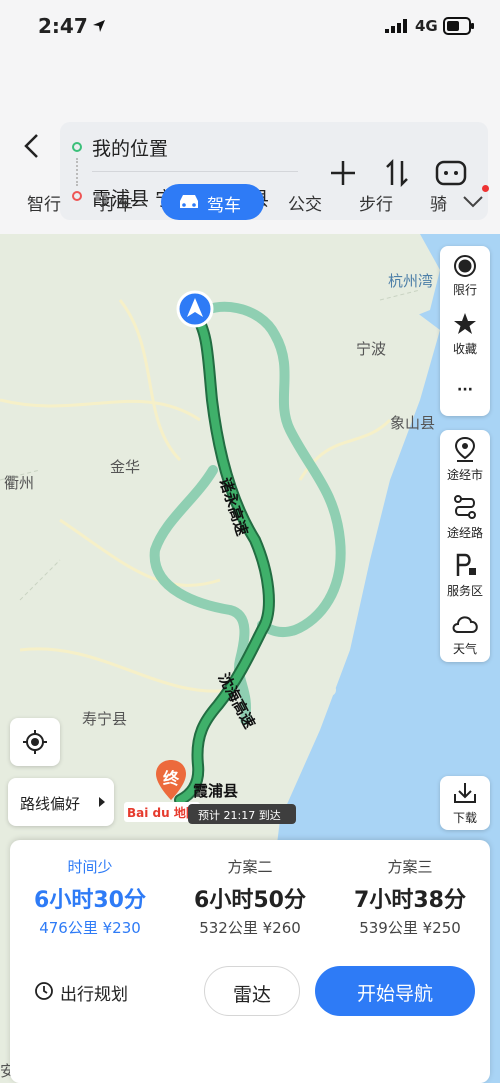 Image resolution: width=500 pixels, height=1083 pixels. I want to click on service-area-label: 服务区, so click(464, 591).